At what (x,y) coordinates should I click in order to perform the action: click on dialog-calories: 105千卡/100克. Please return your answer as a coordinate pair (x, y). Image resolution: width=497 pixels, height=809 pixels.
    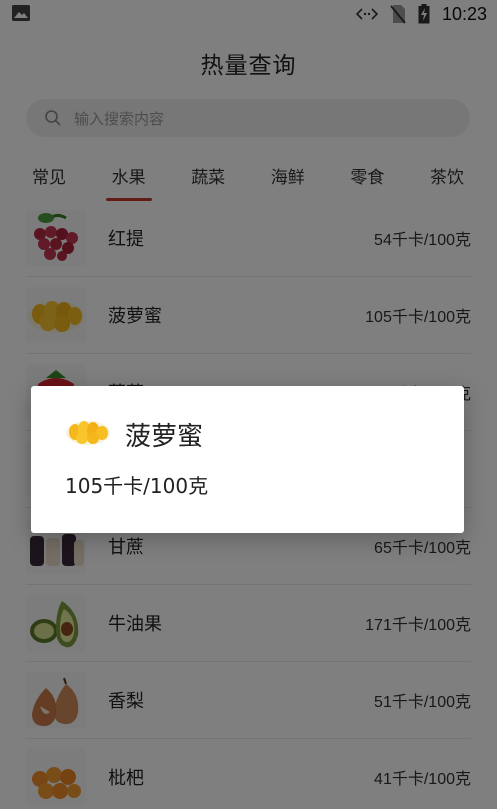
    Looking at the image, I should click on (137, 486).